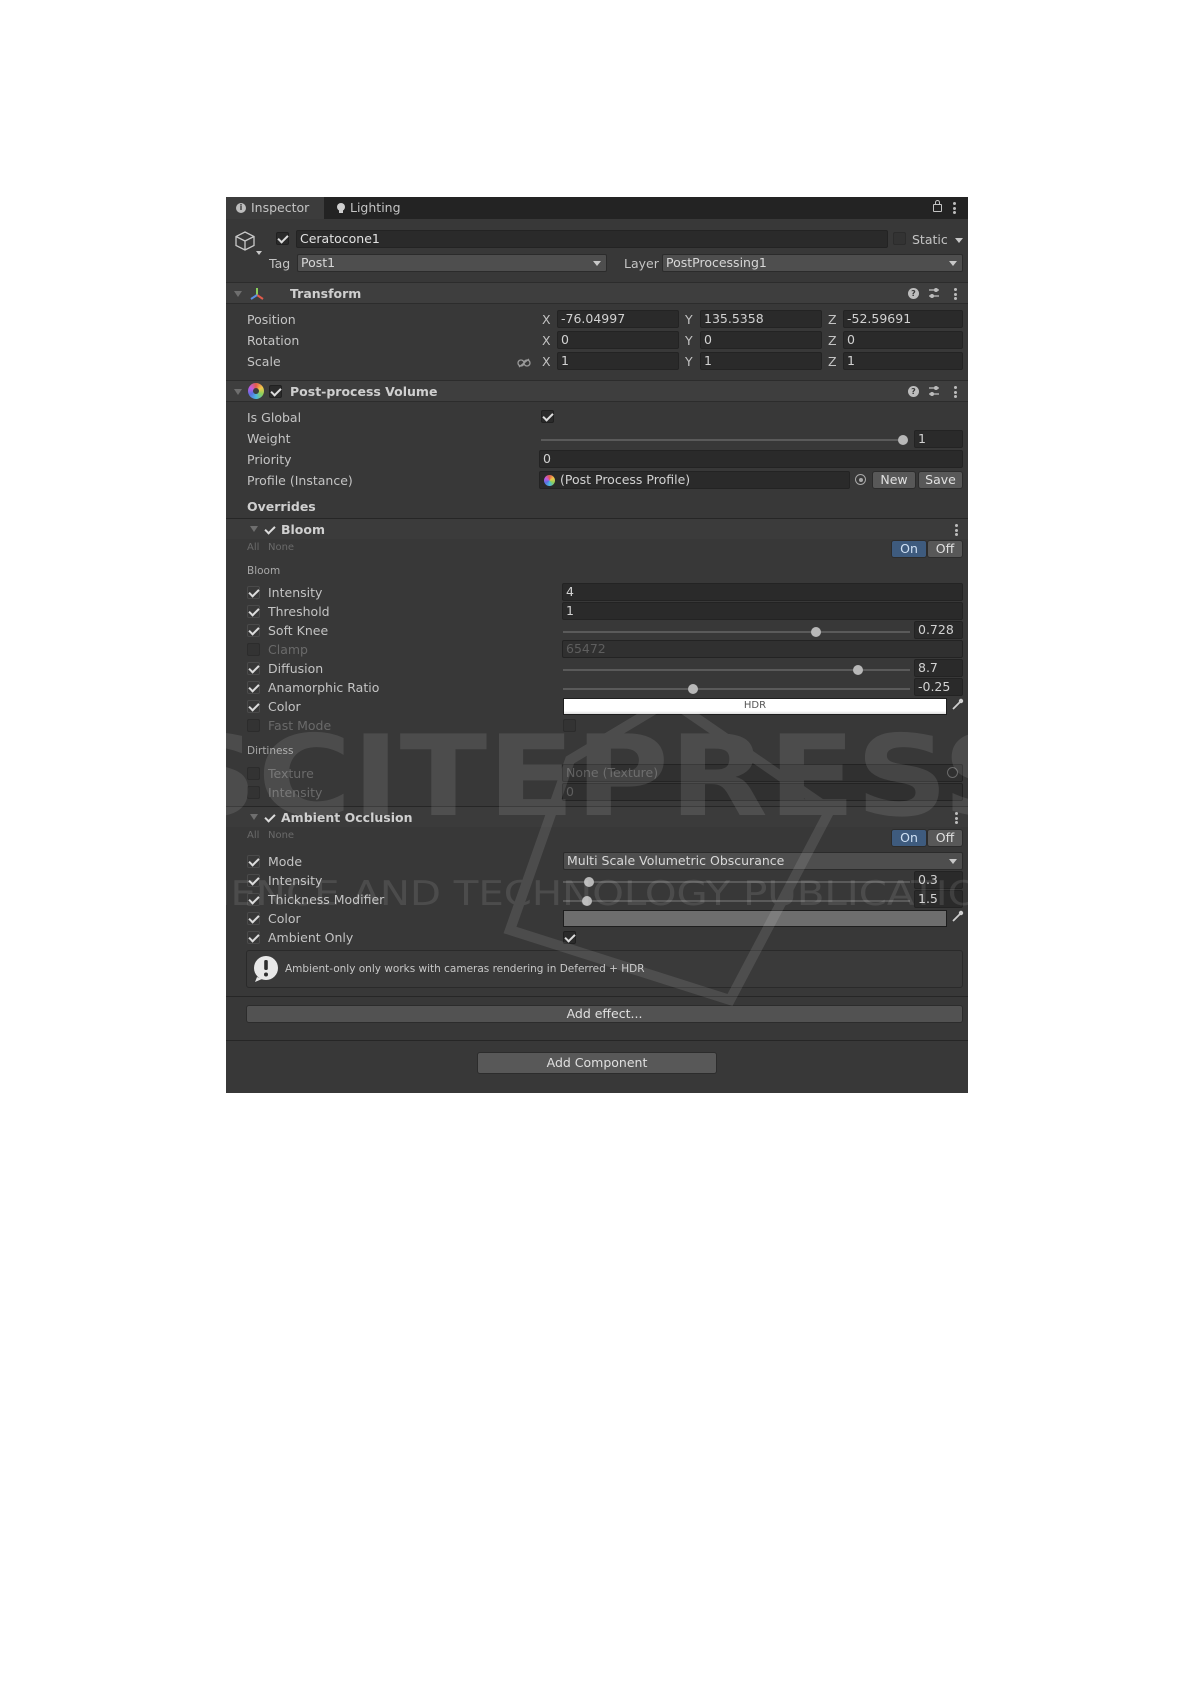 The height and width of the screenshot is (1684, 1191). What do you see at coordinates (938, 439) in the screenshot?
I see `weight-field: 1` at bounding box center [938, 439].